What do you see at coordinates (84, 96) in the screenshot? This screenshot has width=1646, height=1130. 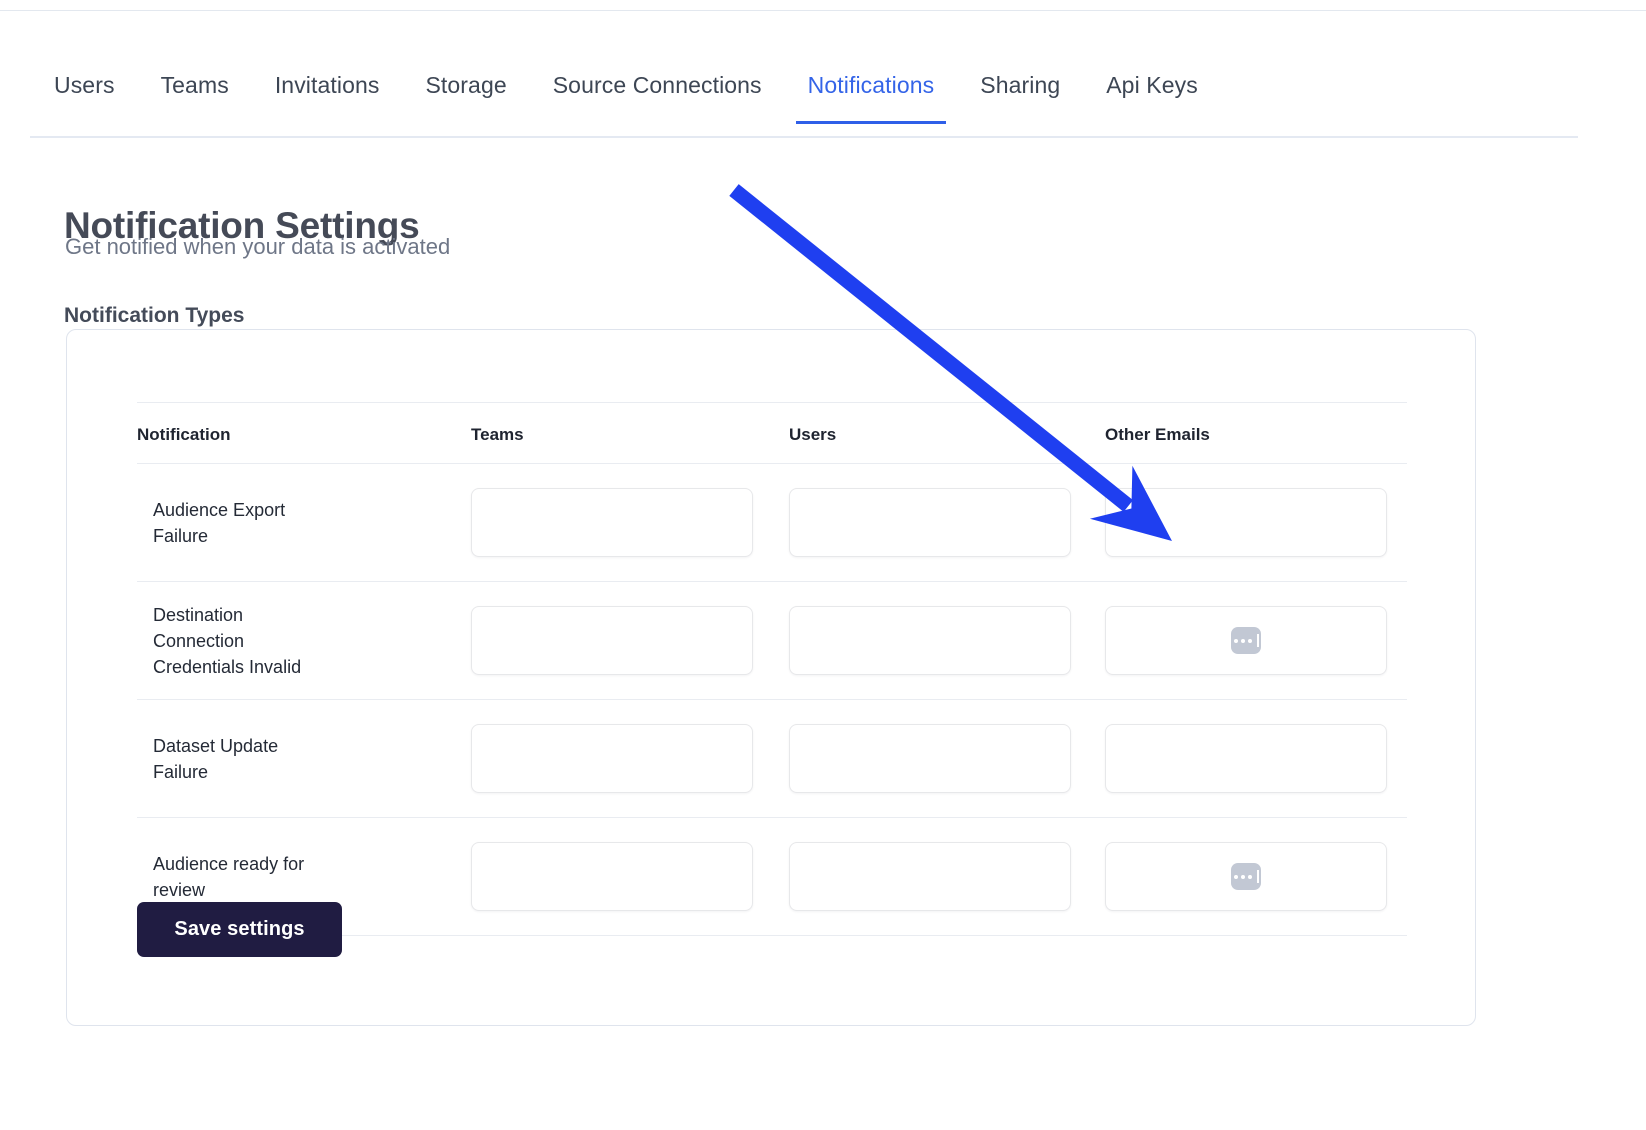 I see `tab-users: Users` at bounding box center [84, 96].